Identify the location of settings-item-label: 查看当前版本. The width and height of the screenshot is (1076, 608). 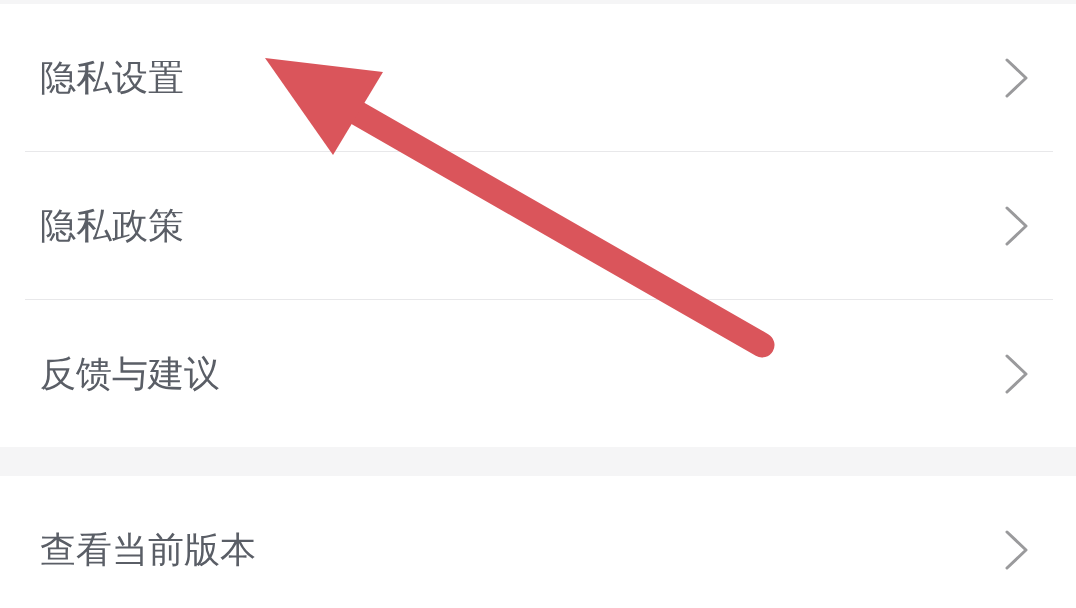
(148, 549).